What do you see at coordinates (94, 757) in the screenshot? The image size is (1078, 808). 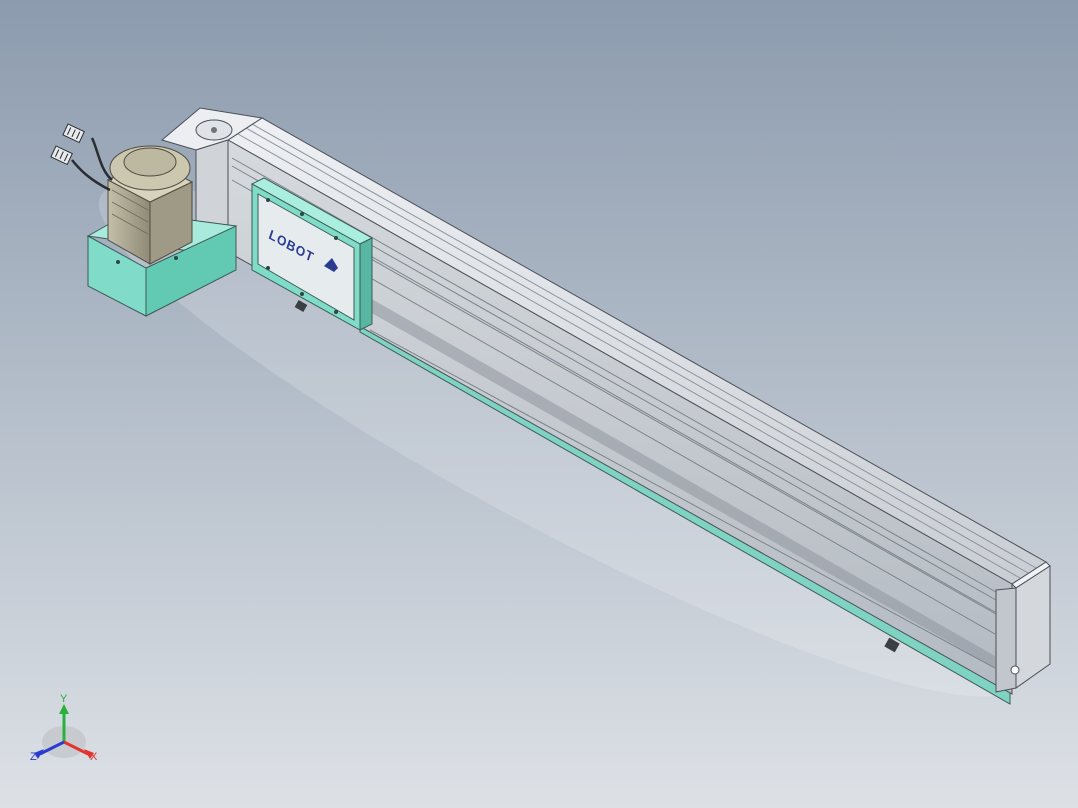 I see `triad-x-label: X` at bounding box center [94, 757].